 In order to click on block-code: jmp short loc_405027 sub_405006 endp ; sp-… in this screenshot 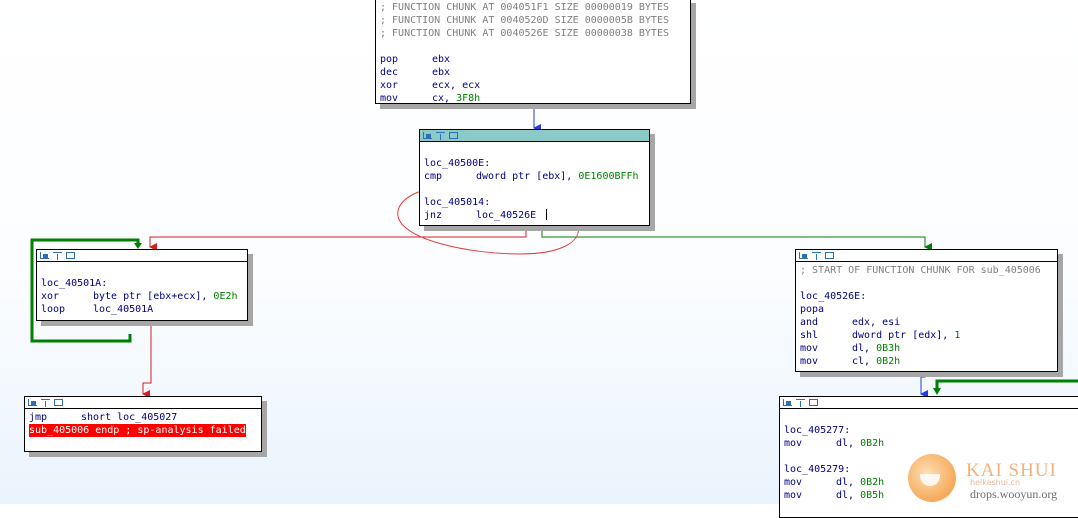, I will do `click(143, 424)`.